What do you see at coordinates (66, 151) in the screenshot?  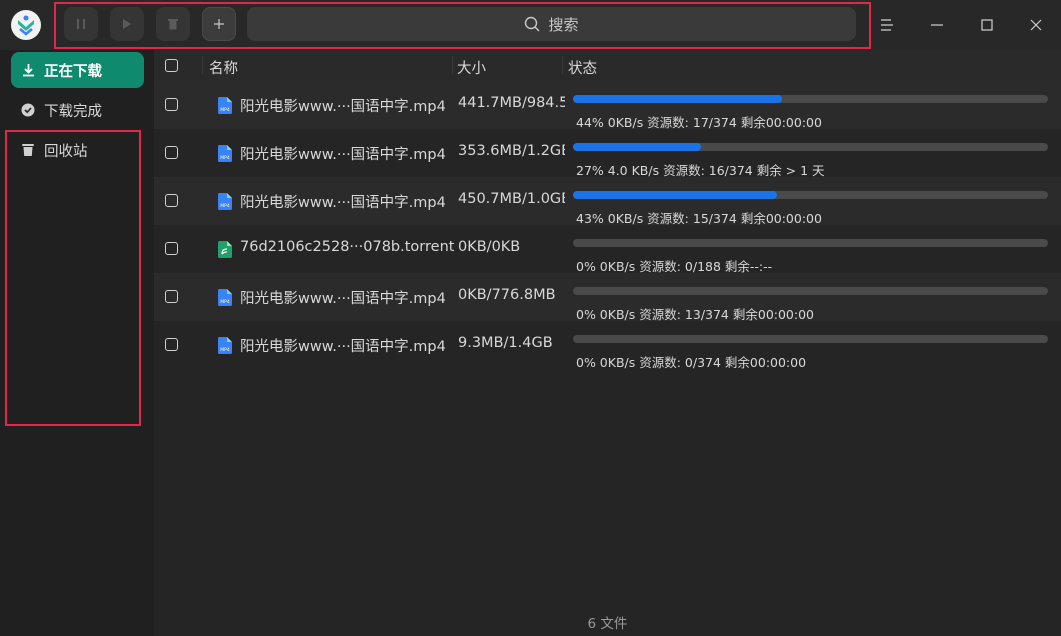 I see `sidebar-item-label: 回收站` at bounding box center [66, 151].